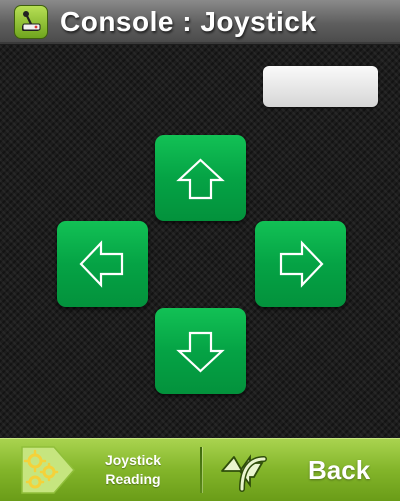  Describe the element at coordinates (48, 470) in the screenshot. I see `gears-icon` at that location.